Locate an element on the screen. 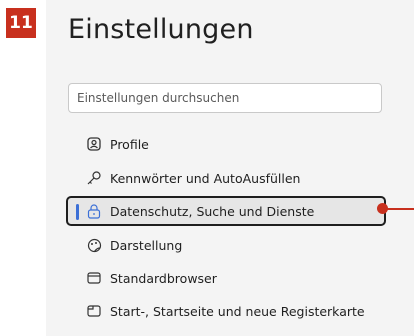 The image size is (414, 336). callout-line is located at coordinates (400, 209).